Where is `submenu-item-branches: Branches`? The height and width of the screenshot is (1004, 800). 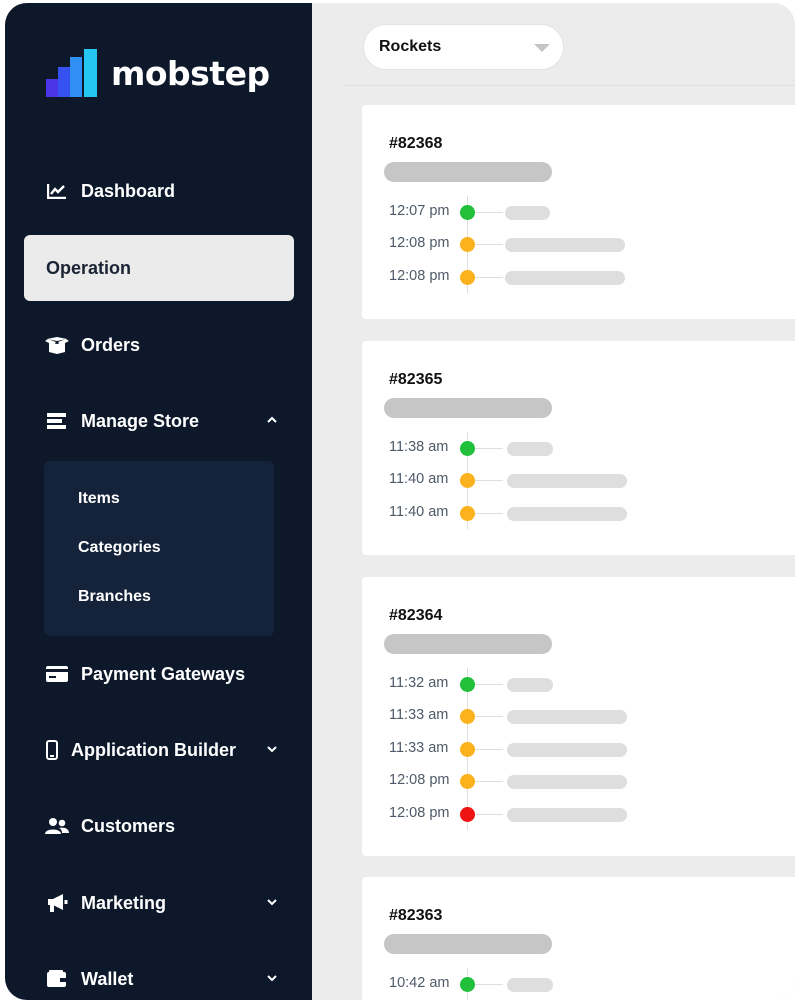
submenu-item-branches: Branches is located at coordinates (114, 597).